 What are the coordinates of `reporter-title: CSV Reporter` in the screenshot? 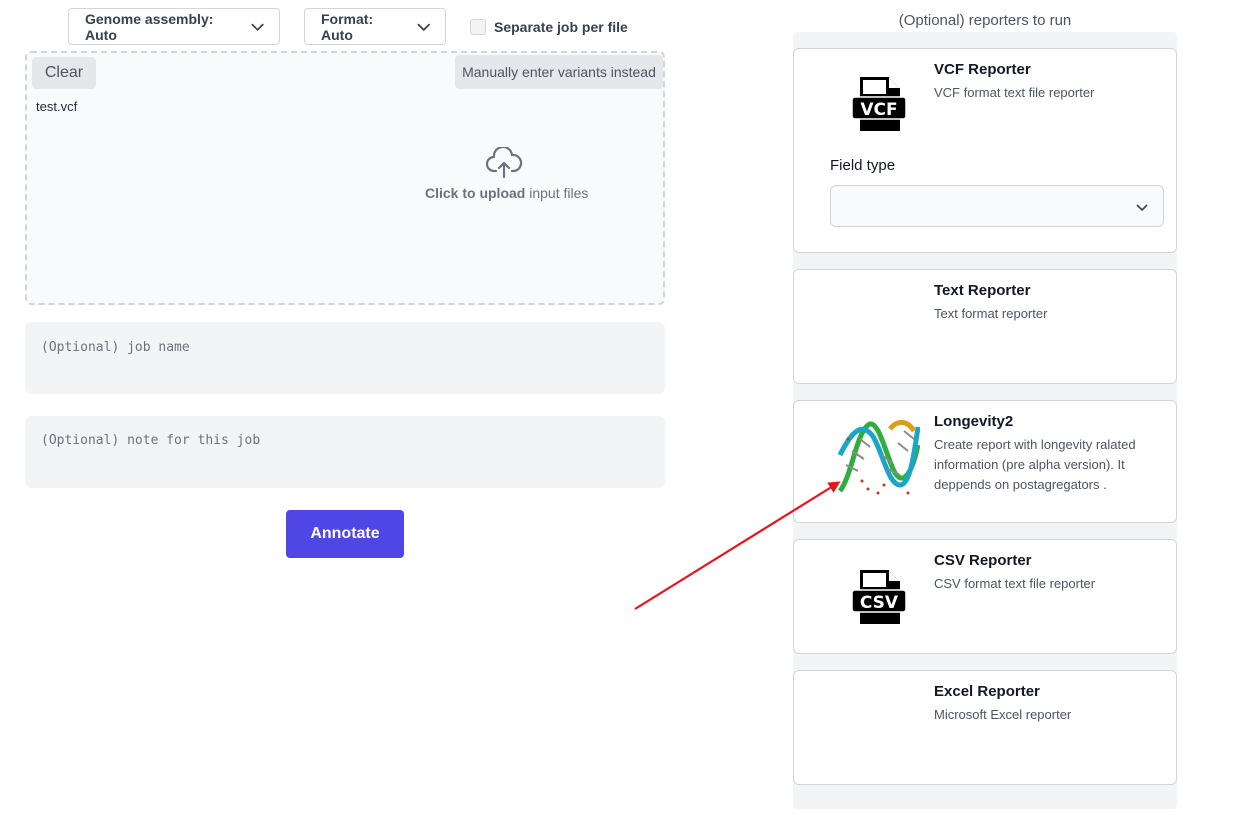 It's located at (983, 560).